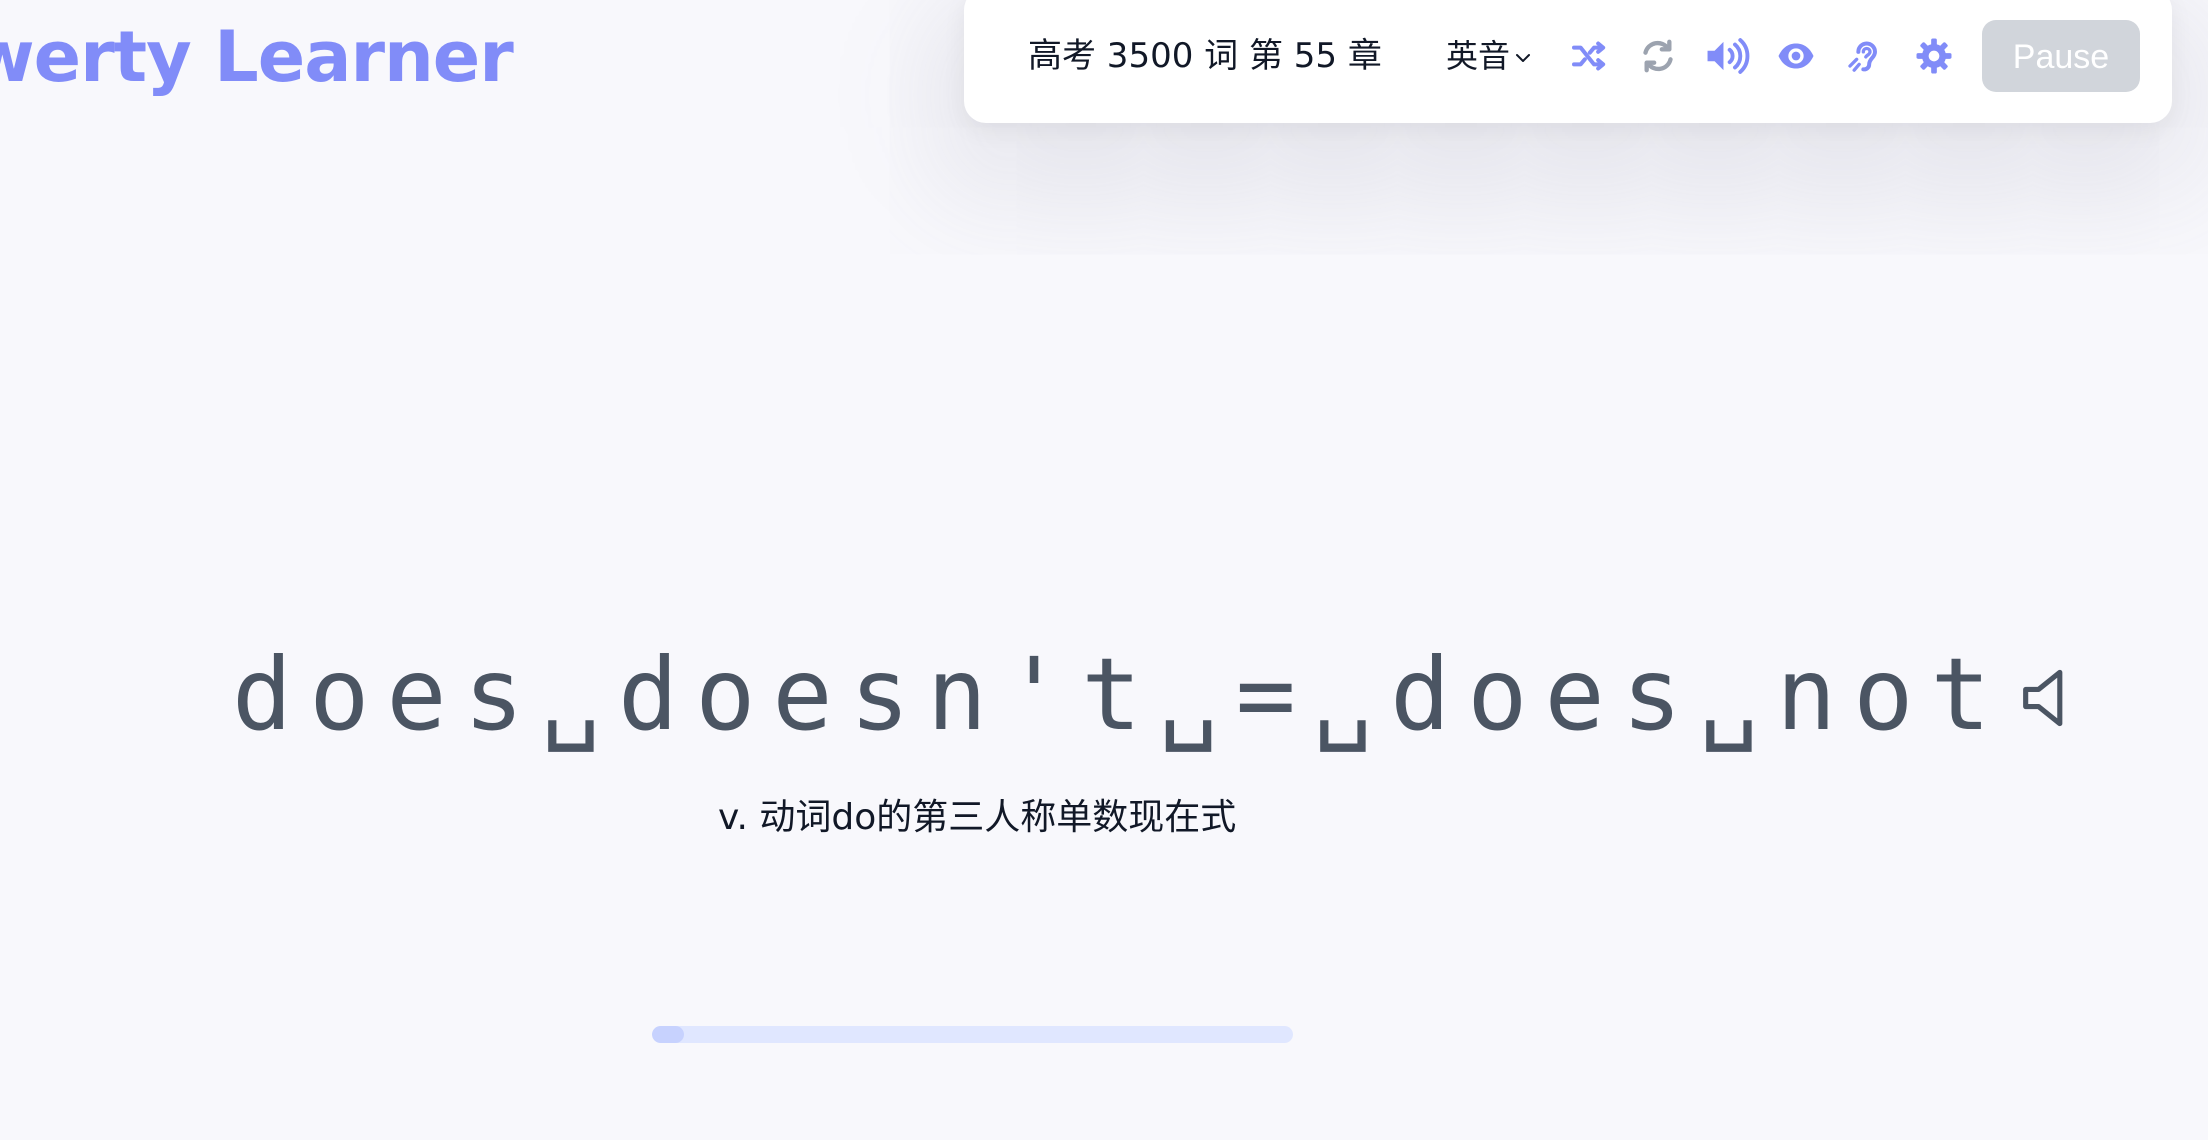  Describe the element at coordinates (2047, 698) in the screenshot. I see `speaker-icon` at that location.